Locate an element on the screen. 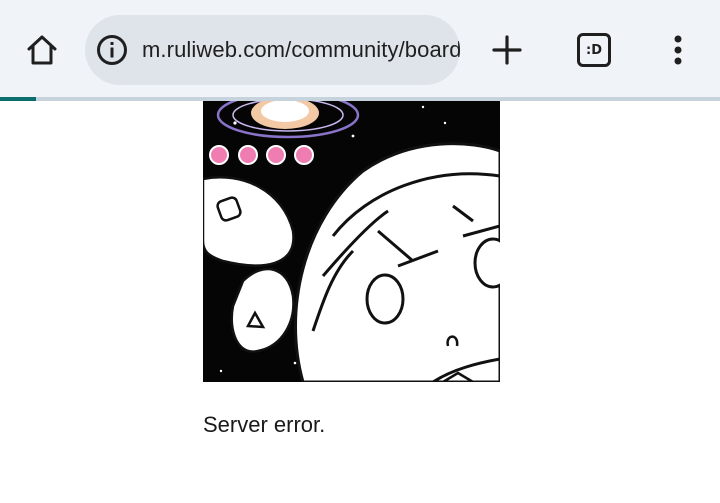 Image resolution: width=720 pixels, height=503 pixels. new-tab-button is located at coordinates (507, 50).